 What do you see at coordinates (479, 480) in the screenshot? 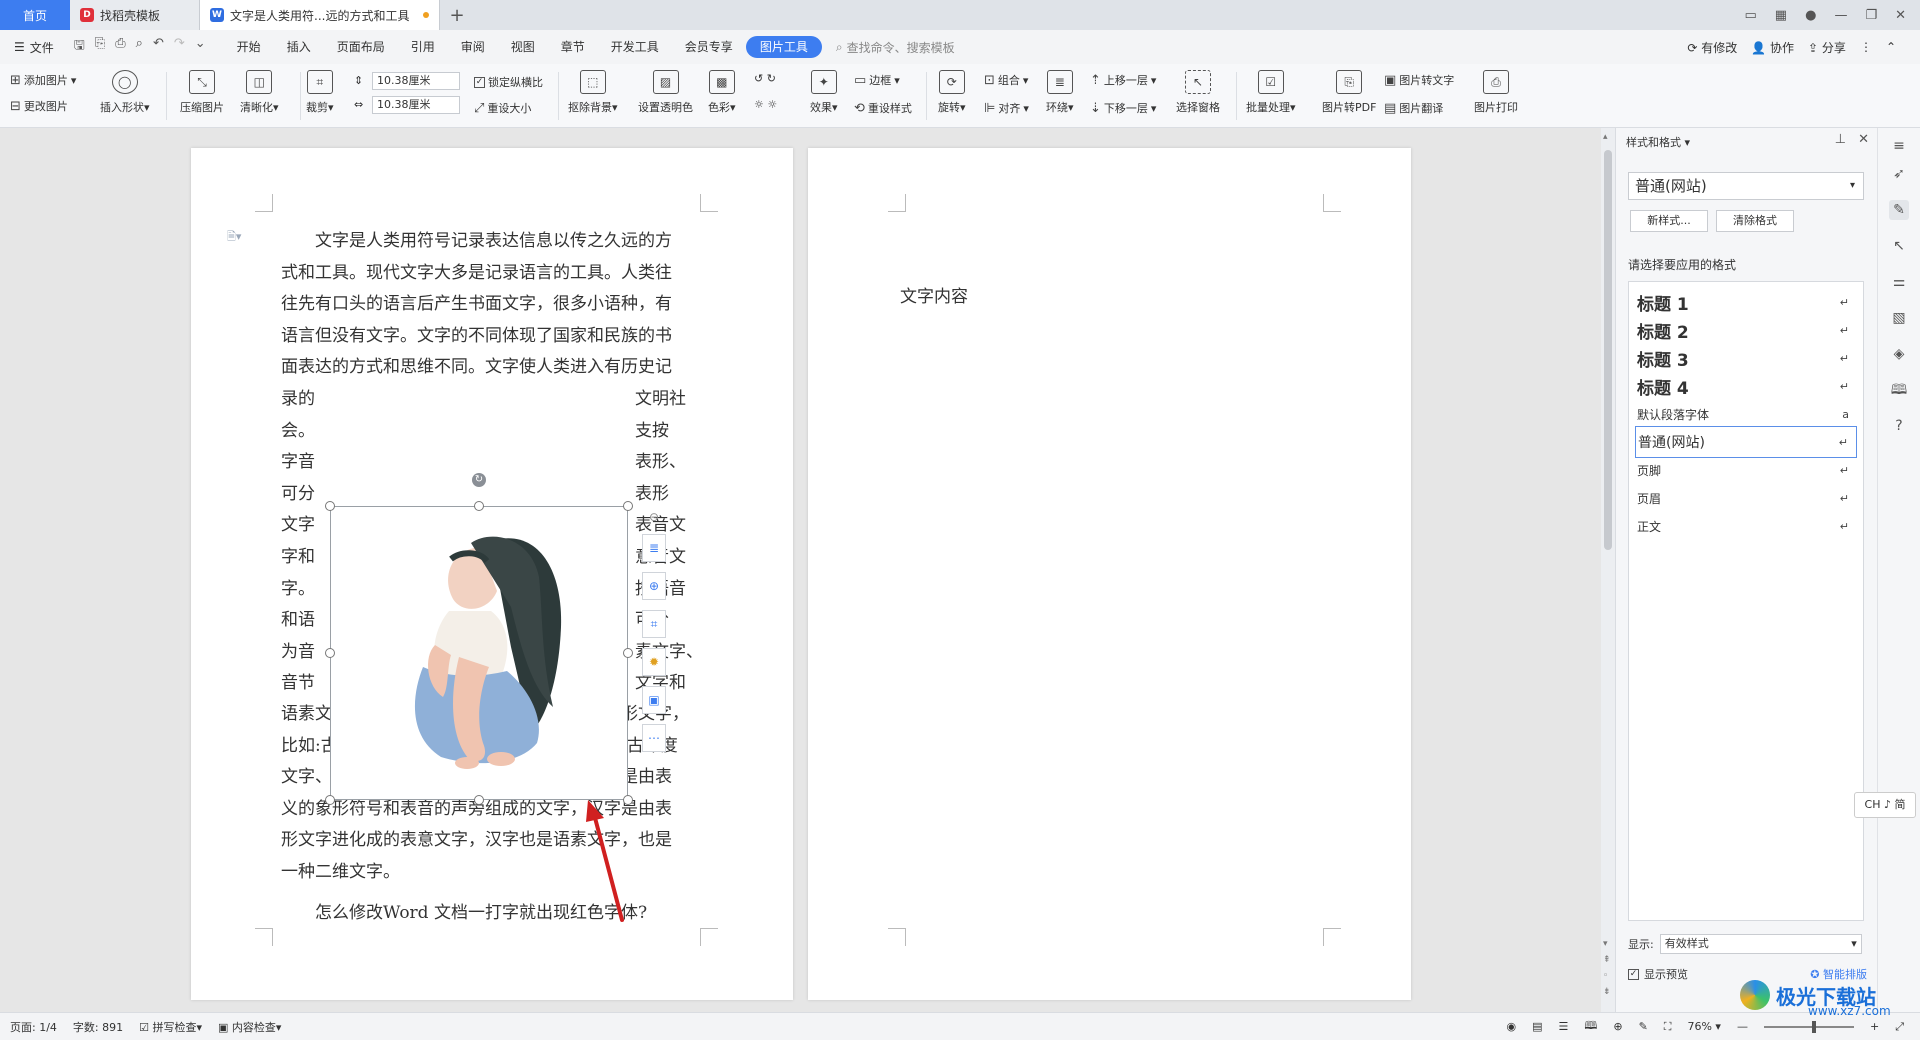
I see `rotate-handle-icon: ↻` at bounding box center [479, 480].